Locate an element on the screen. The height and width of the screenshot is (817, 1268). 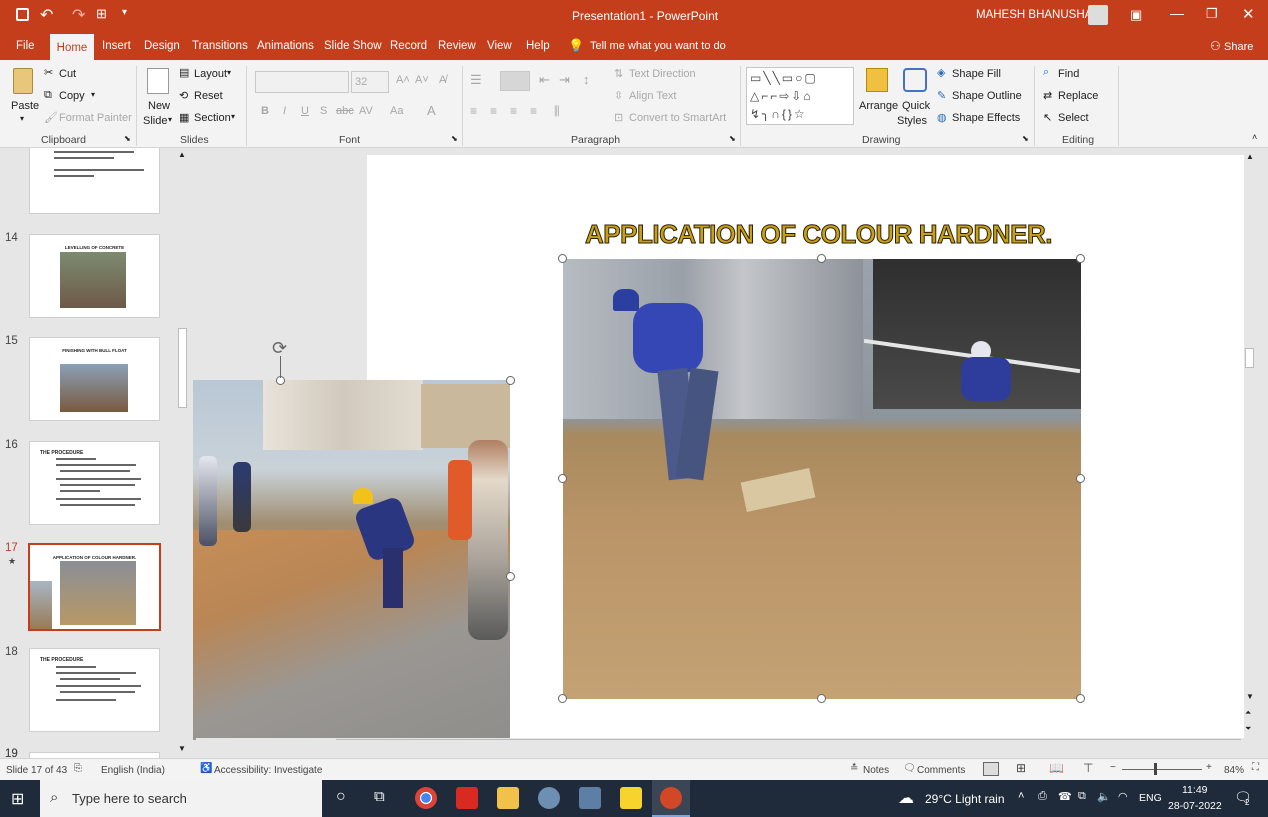
select-button: Select is located at coordinates (1073, 118).